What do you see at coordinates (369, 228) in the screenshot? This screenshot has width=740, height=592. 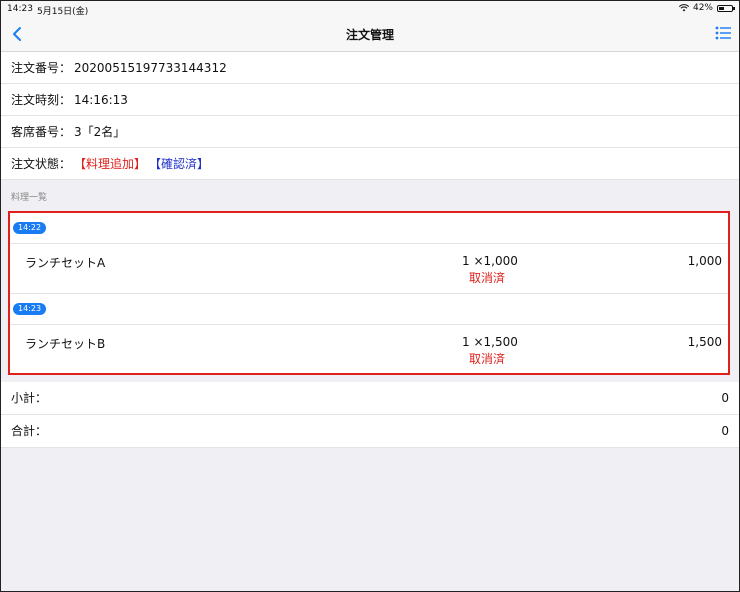 I see `group-header: 14:22` at bounding box center [369, 228].